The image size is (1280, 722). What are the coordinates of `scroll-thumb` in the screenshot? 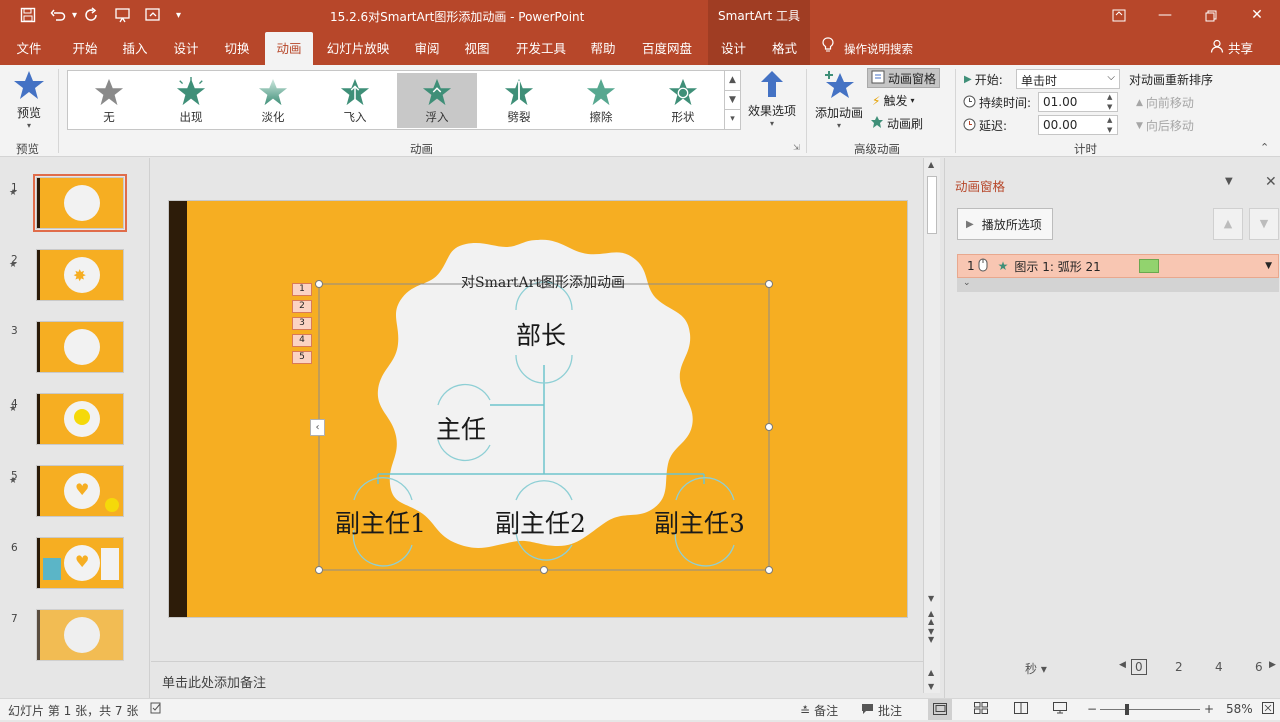 It's located at (932, 205).